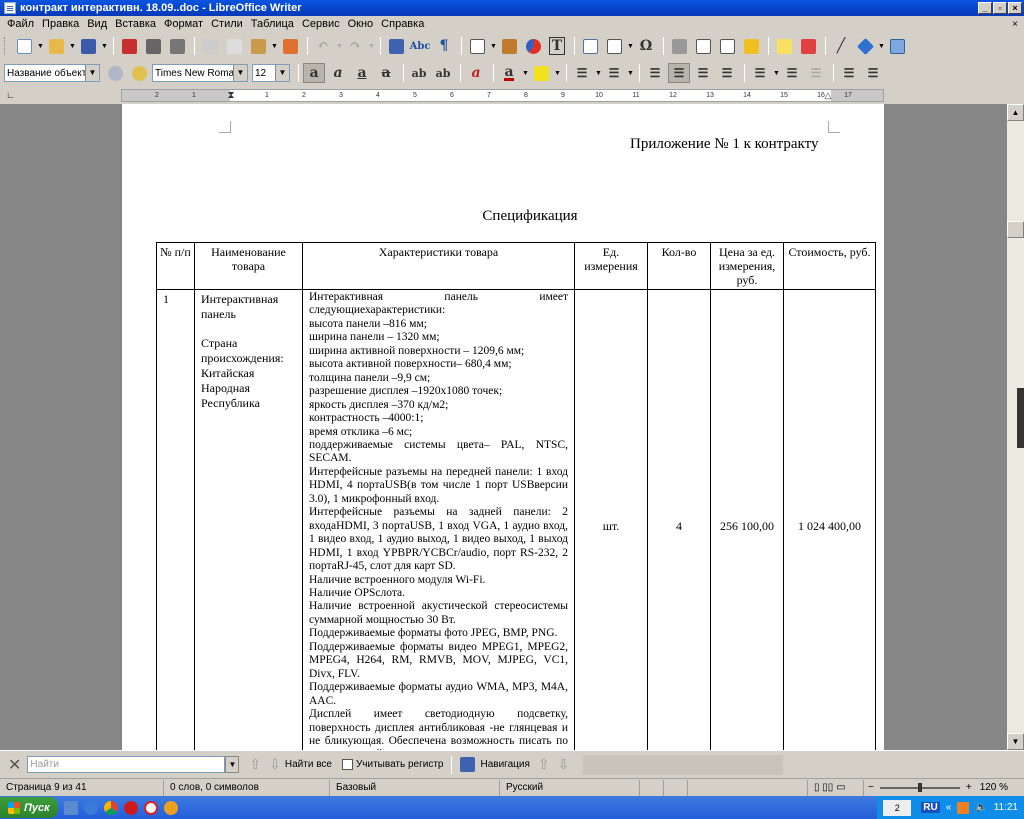  What do you see at coordinates (308, 764) in the screenshot?
I see `find-all-button: Найти все` at bounding box center [308, 764].